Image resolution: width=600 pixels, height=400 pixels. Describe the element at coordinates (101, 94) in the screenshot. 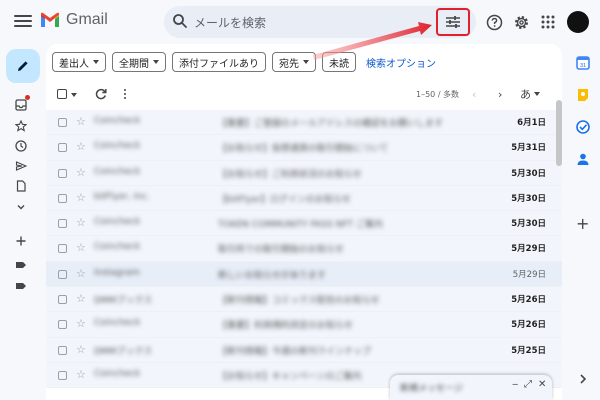

I see `refresh-icon` at that location.